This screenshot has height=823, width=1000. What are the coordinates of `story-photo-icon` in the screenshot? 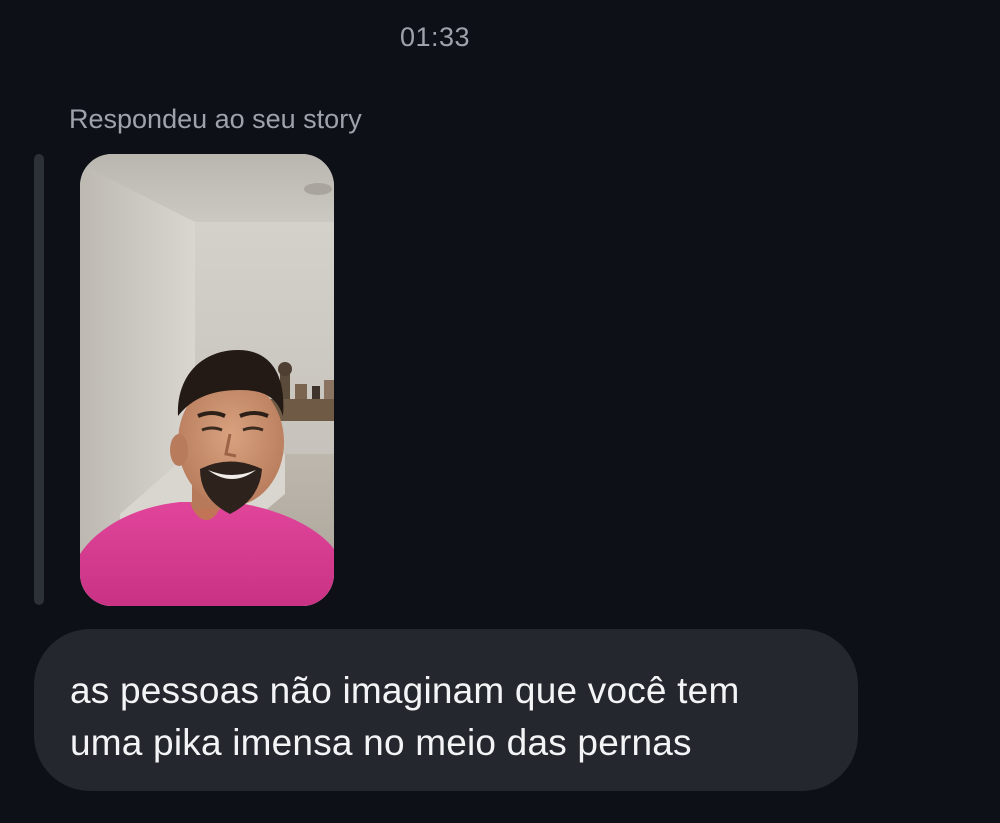 It's located at (207, 380).